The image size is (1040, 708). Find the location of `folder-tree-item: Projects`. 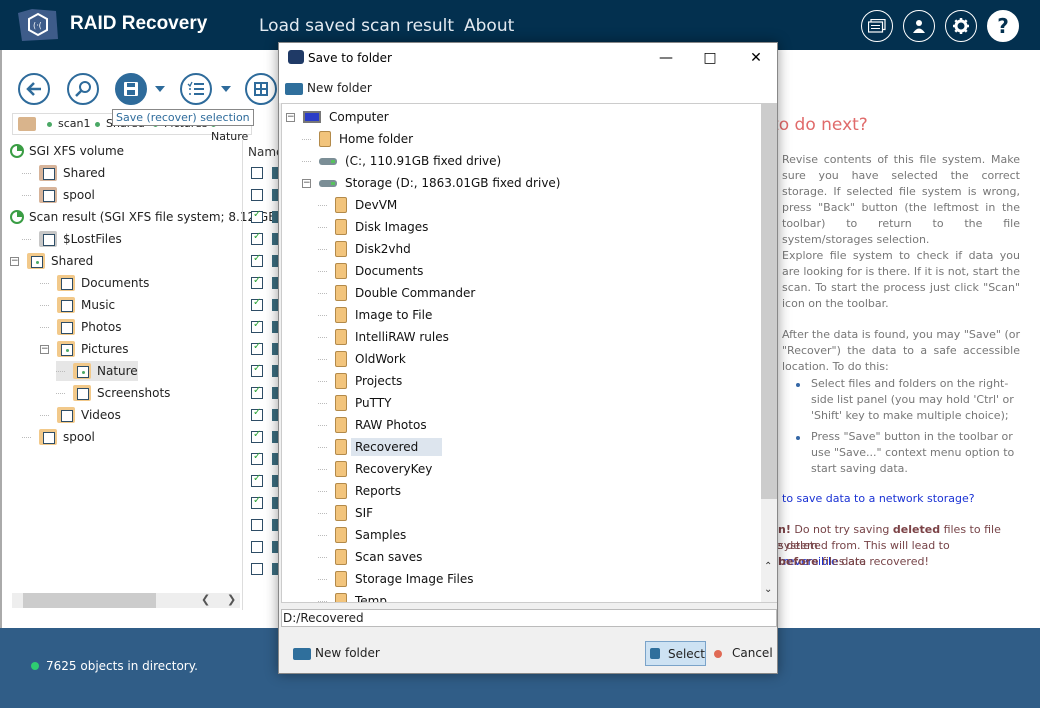

folder-tree-item: Projects is located at coordinates (360, 381).